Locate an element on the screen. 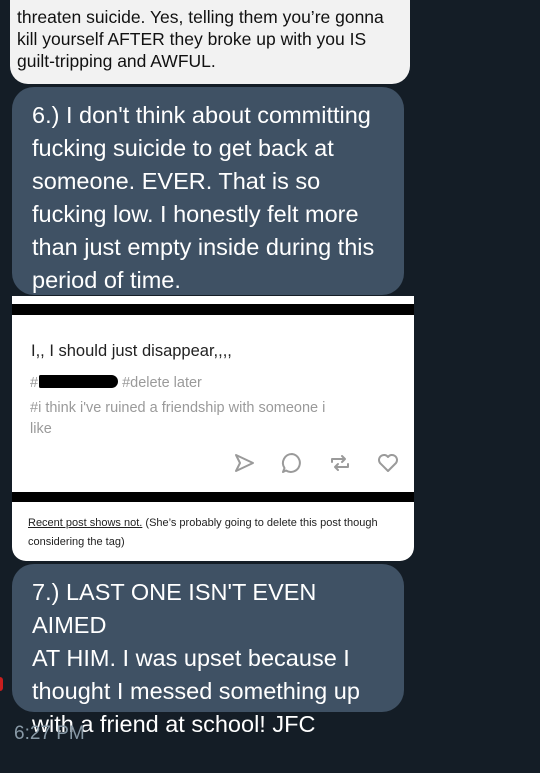  message-line: thought I messed something up is located at coordinates (196, 691).